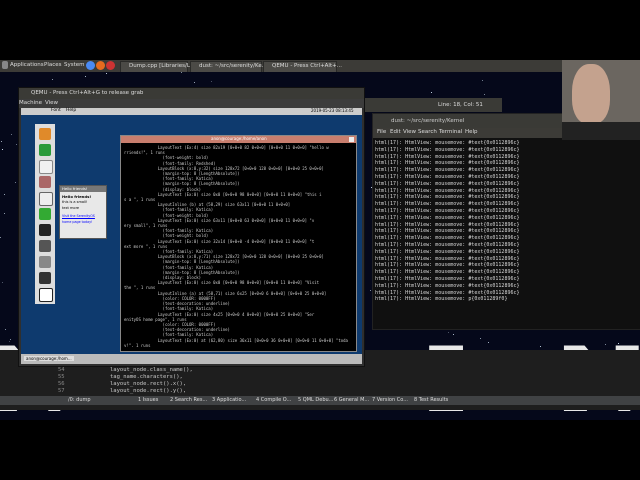 The height and width of the screenshot is (480, 640). I want to click on gear-icon, so click(45, 246).